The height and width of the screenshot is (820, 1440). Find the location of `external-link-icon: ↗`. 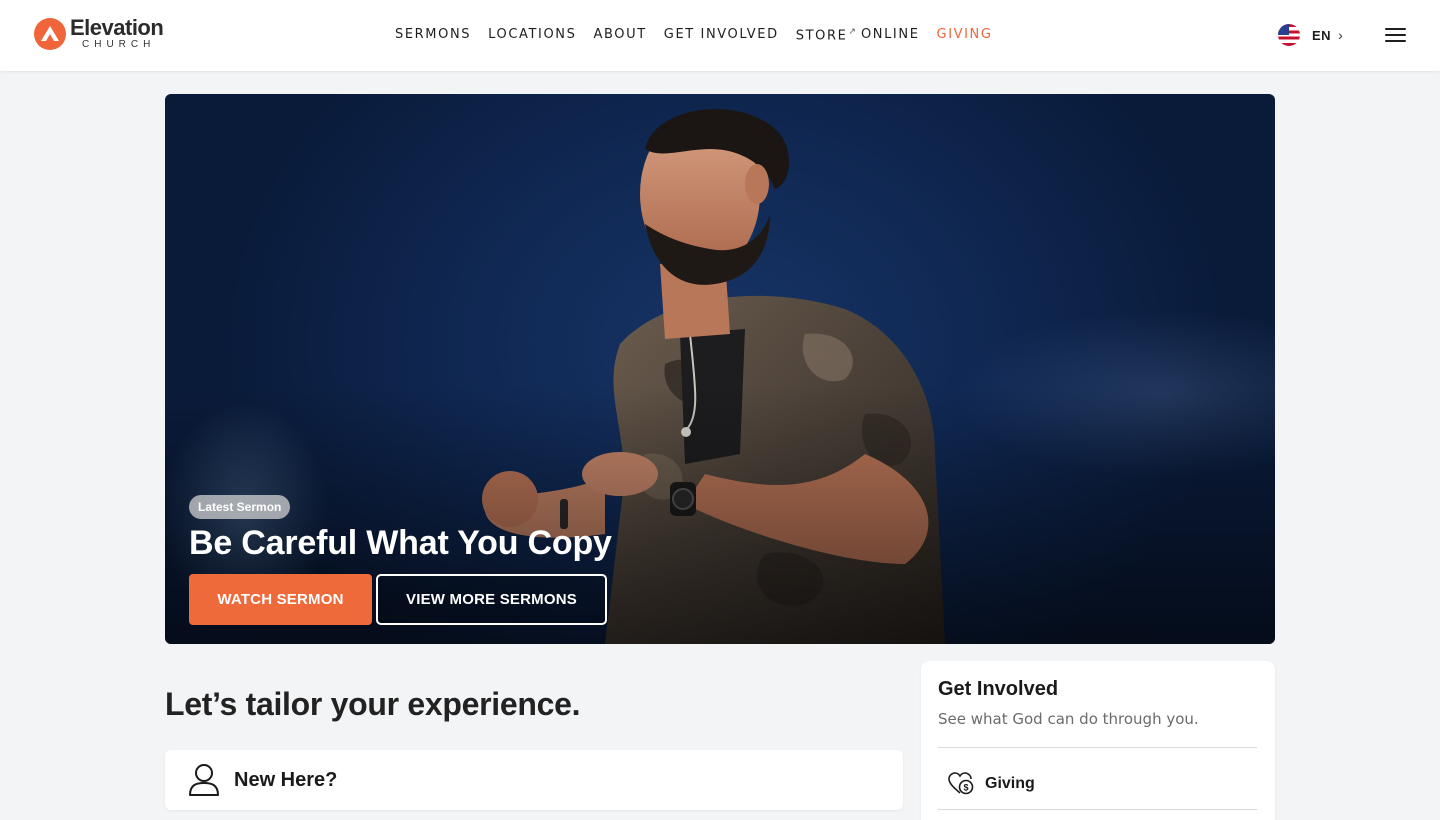

external-link-icon: ↗ is located at coordinates (852, 32).